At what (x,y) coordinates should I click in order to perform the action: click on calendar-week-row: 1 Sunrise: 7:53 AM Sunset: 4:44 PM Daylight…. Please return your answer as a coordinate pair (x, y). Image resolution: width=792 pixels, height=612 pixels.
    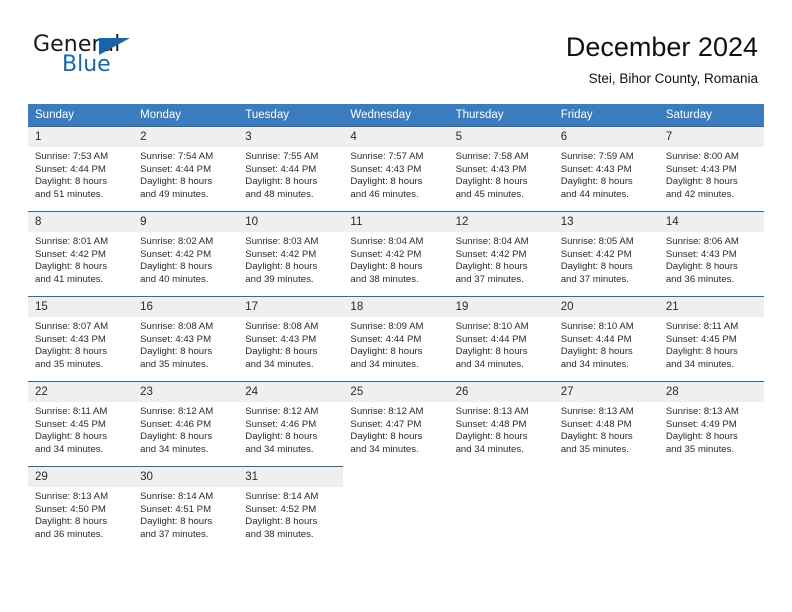
    Looking at the image, I should click on (396, 169).